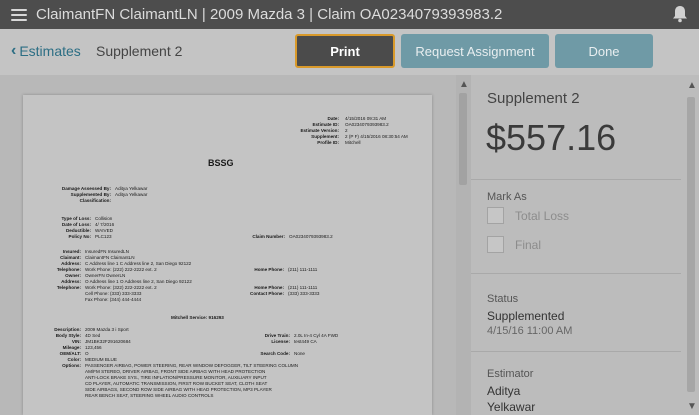  Describe the element at coordinates (367, 124) in the screenshot. I see `doc-meta-value: OA0234079393983.2` at that location.